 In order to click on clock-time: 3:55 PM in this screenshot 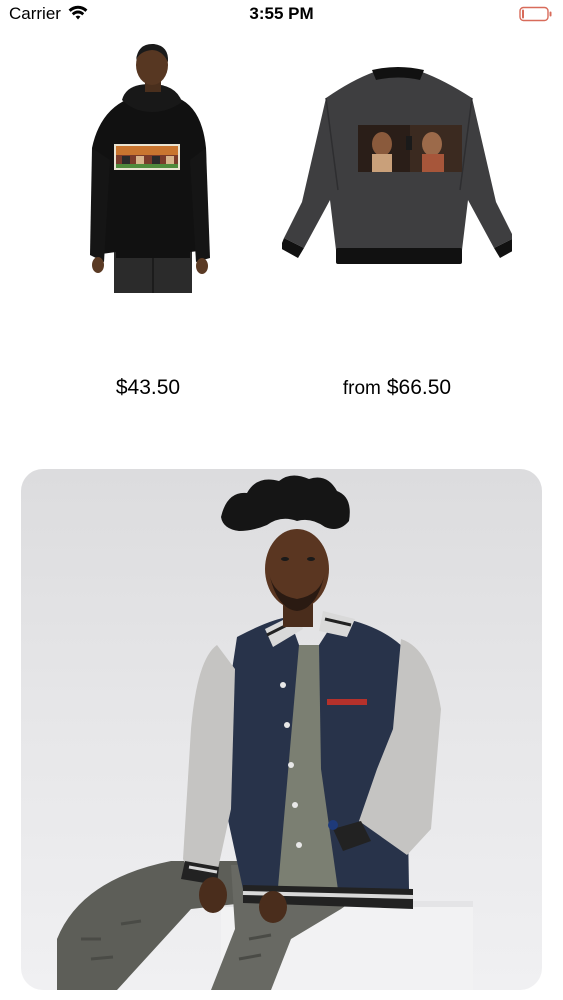, I will do `click(281, 13)`.